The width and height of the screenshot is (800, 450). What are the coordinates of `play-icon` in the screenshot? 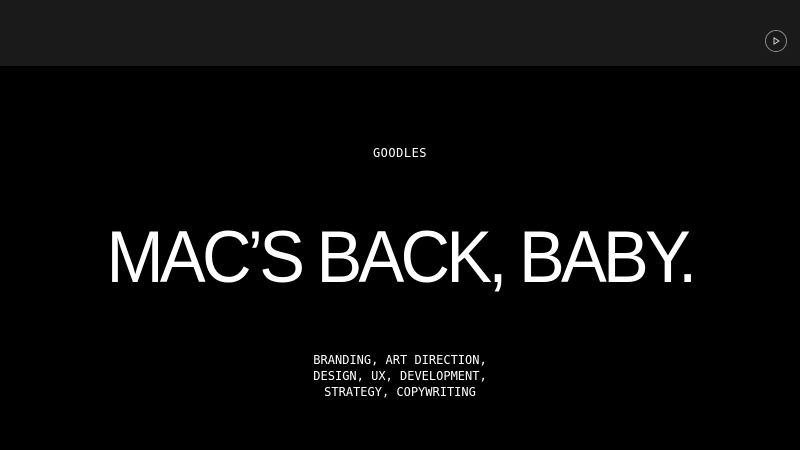 It's located at (776, 41).